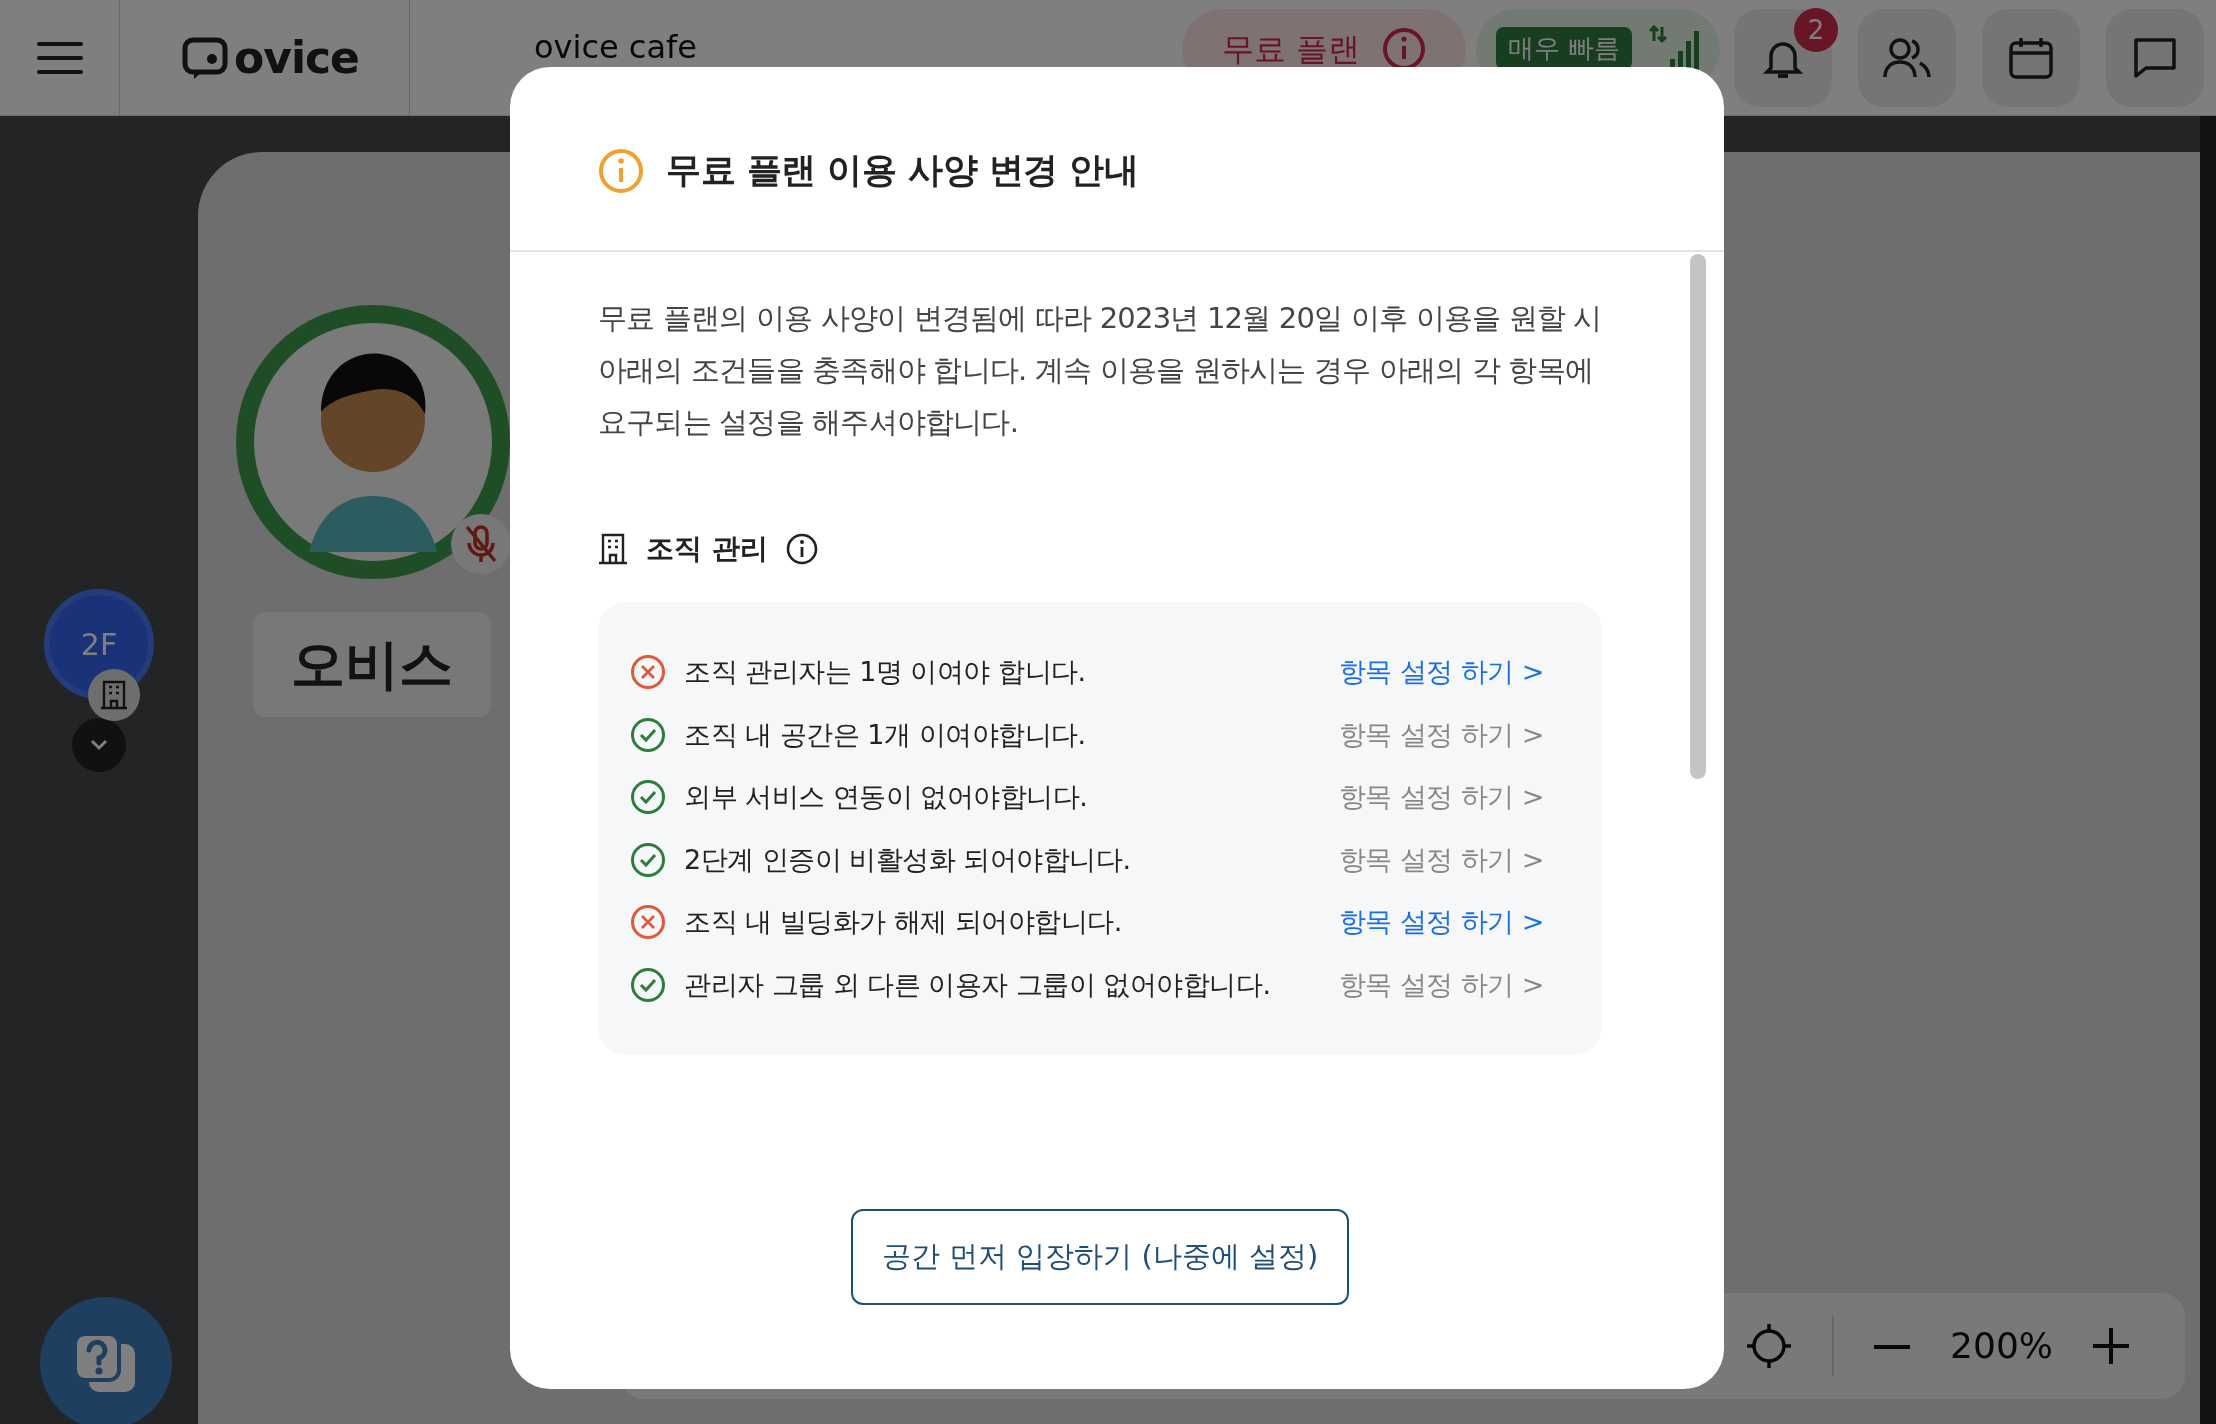  I want to click on enter-later-button: 공간 먼저 입장하기 (나중에 설정), so click(1100, 1257).